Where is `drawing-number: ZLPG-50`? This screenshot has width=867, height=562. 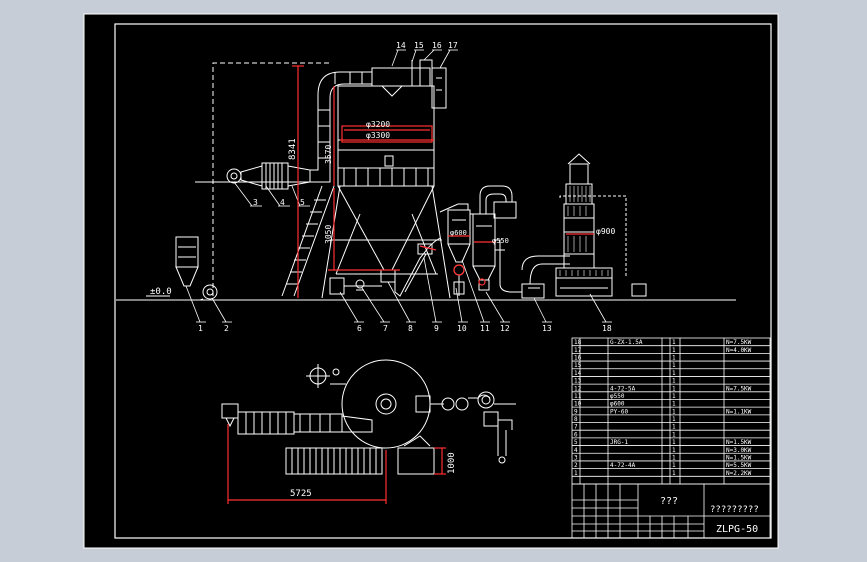
drawing-number: ZLPG-50 is located at coordinates (737, 529).